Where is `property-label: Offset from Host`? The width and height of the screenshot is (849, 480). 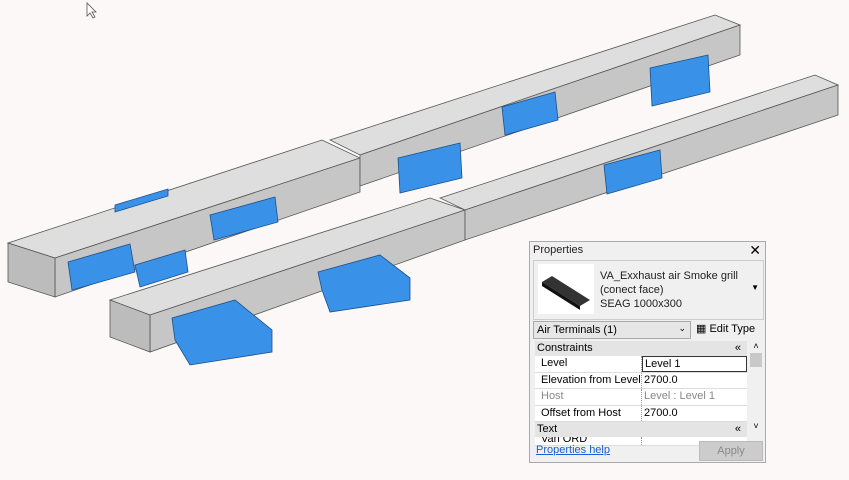
property-label: Offset from Host is located at coordinates (588, 413).